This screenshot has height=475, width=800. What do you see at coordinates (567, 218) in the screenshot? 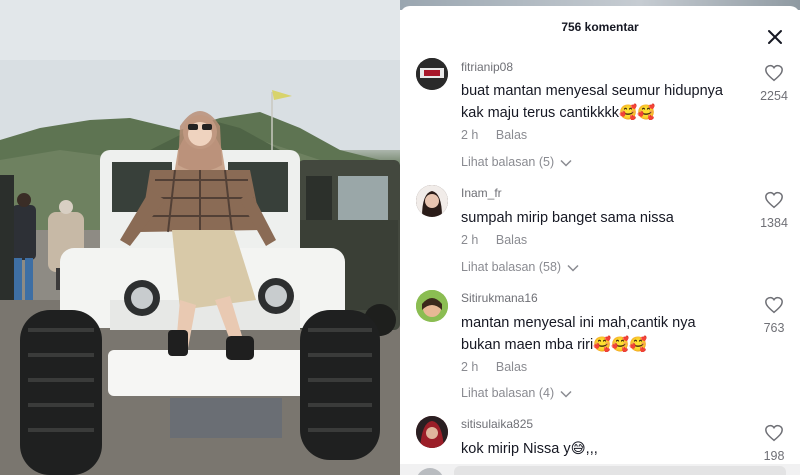
I see `comment-text-line: sumpah mirip banget sama nissa` at bounding box center [567, 218].